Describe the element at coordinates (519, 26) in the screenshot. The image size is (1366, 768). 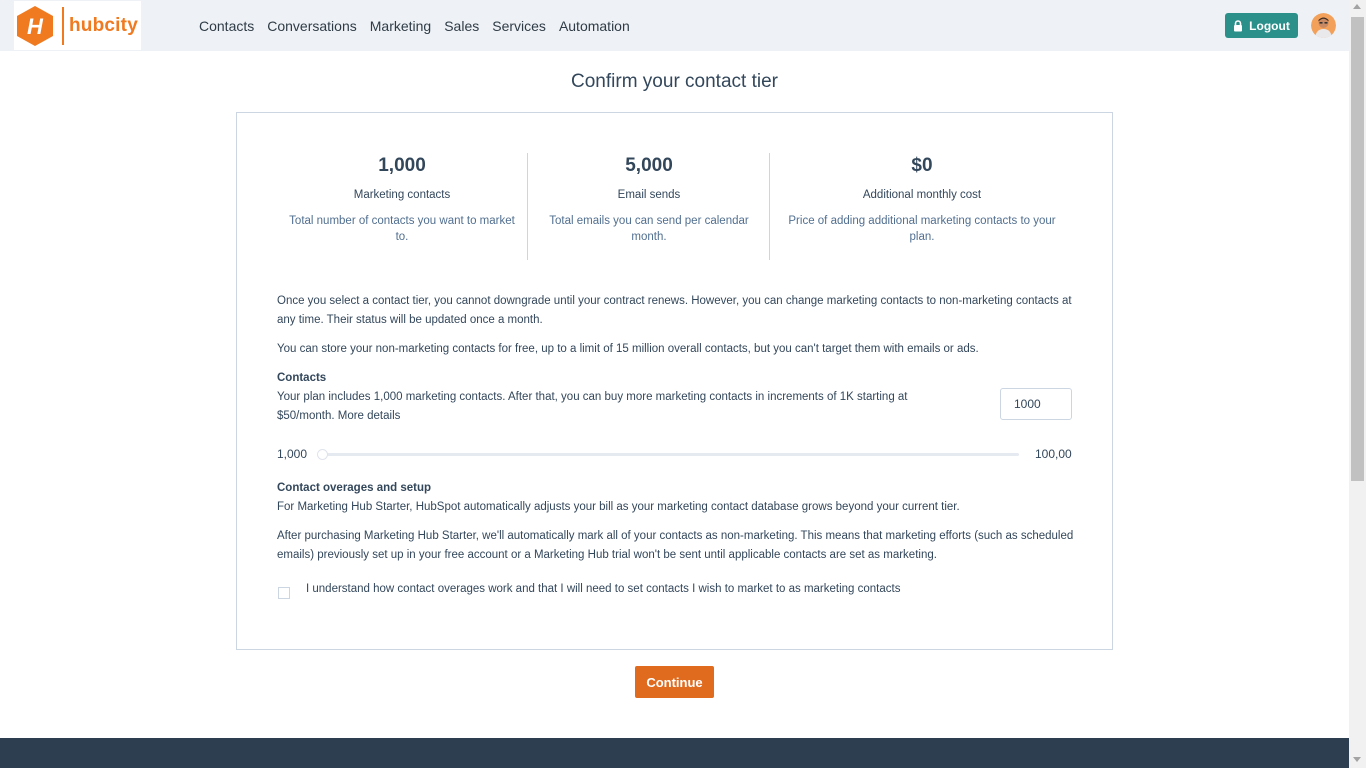
I see `nav-services: Services` at that location.